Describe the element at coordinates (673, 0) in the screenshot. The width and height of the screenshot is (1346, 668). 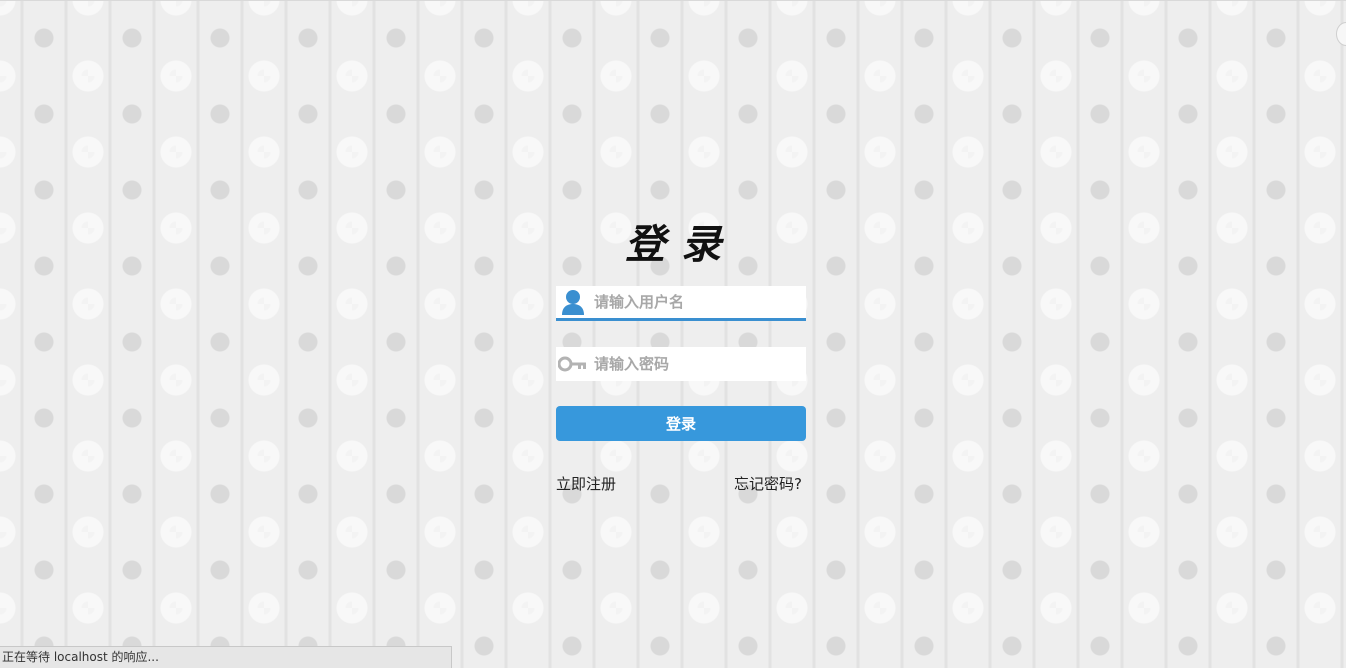
I see `window-top-border` at that location.